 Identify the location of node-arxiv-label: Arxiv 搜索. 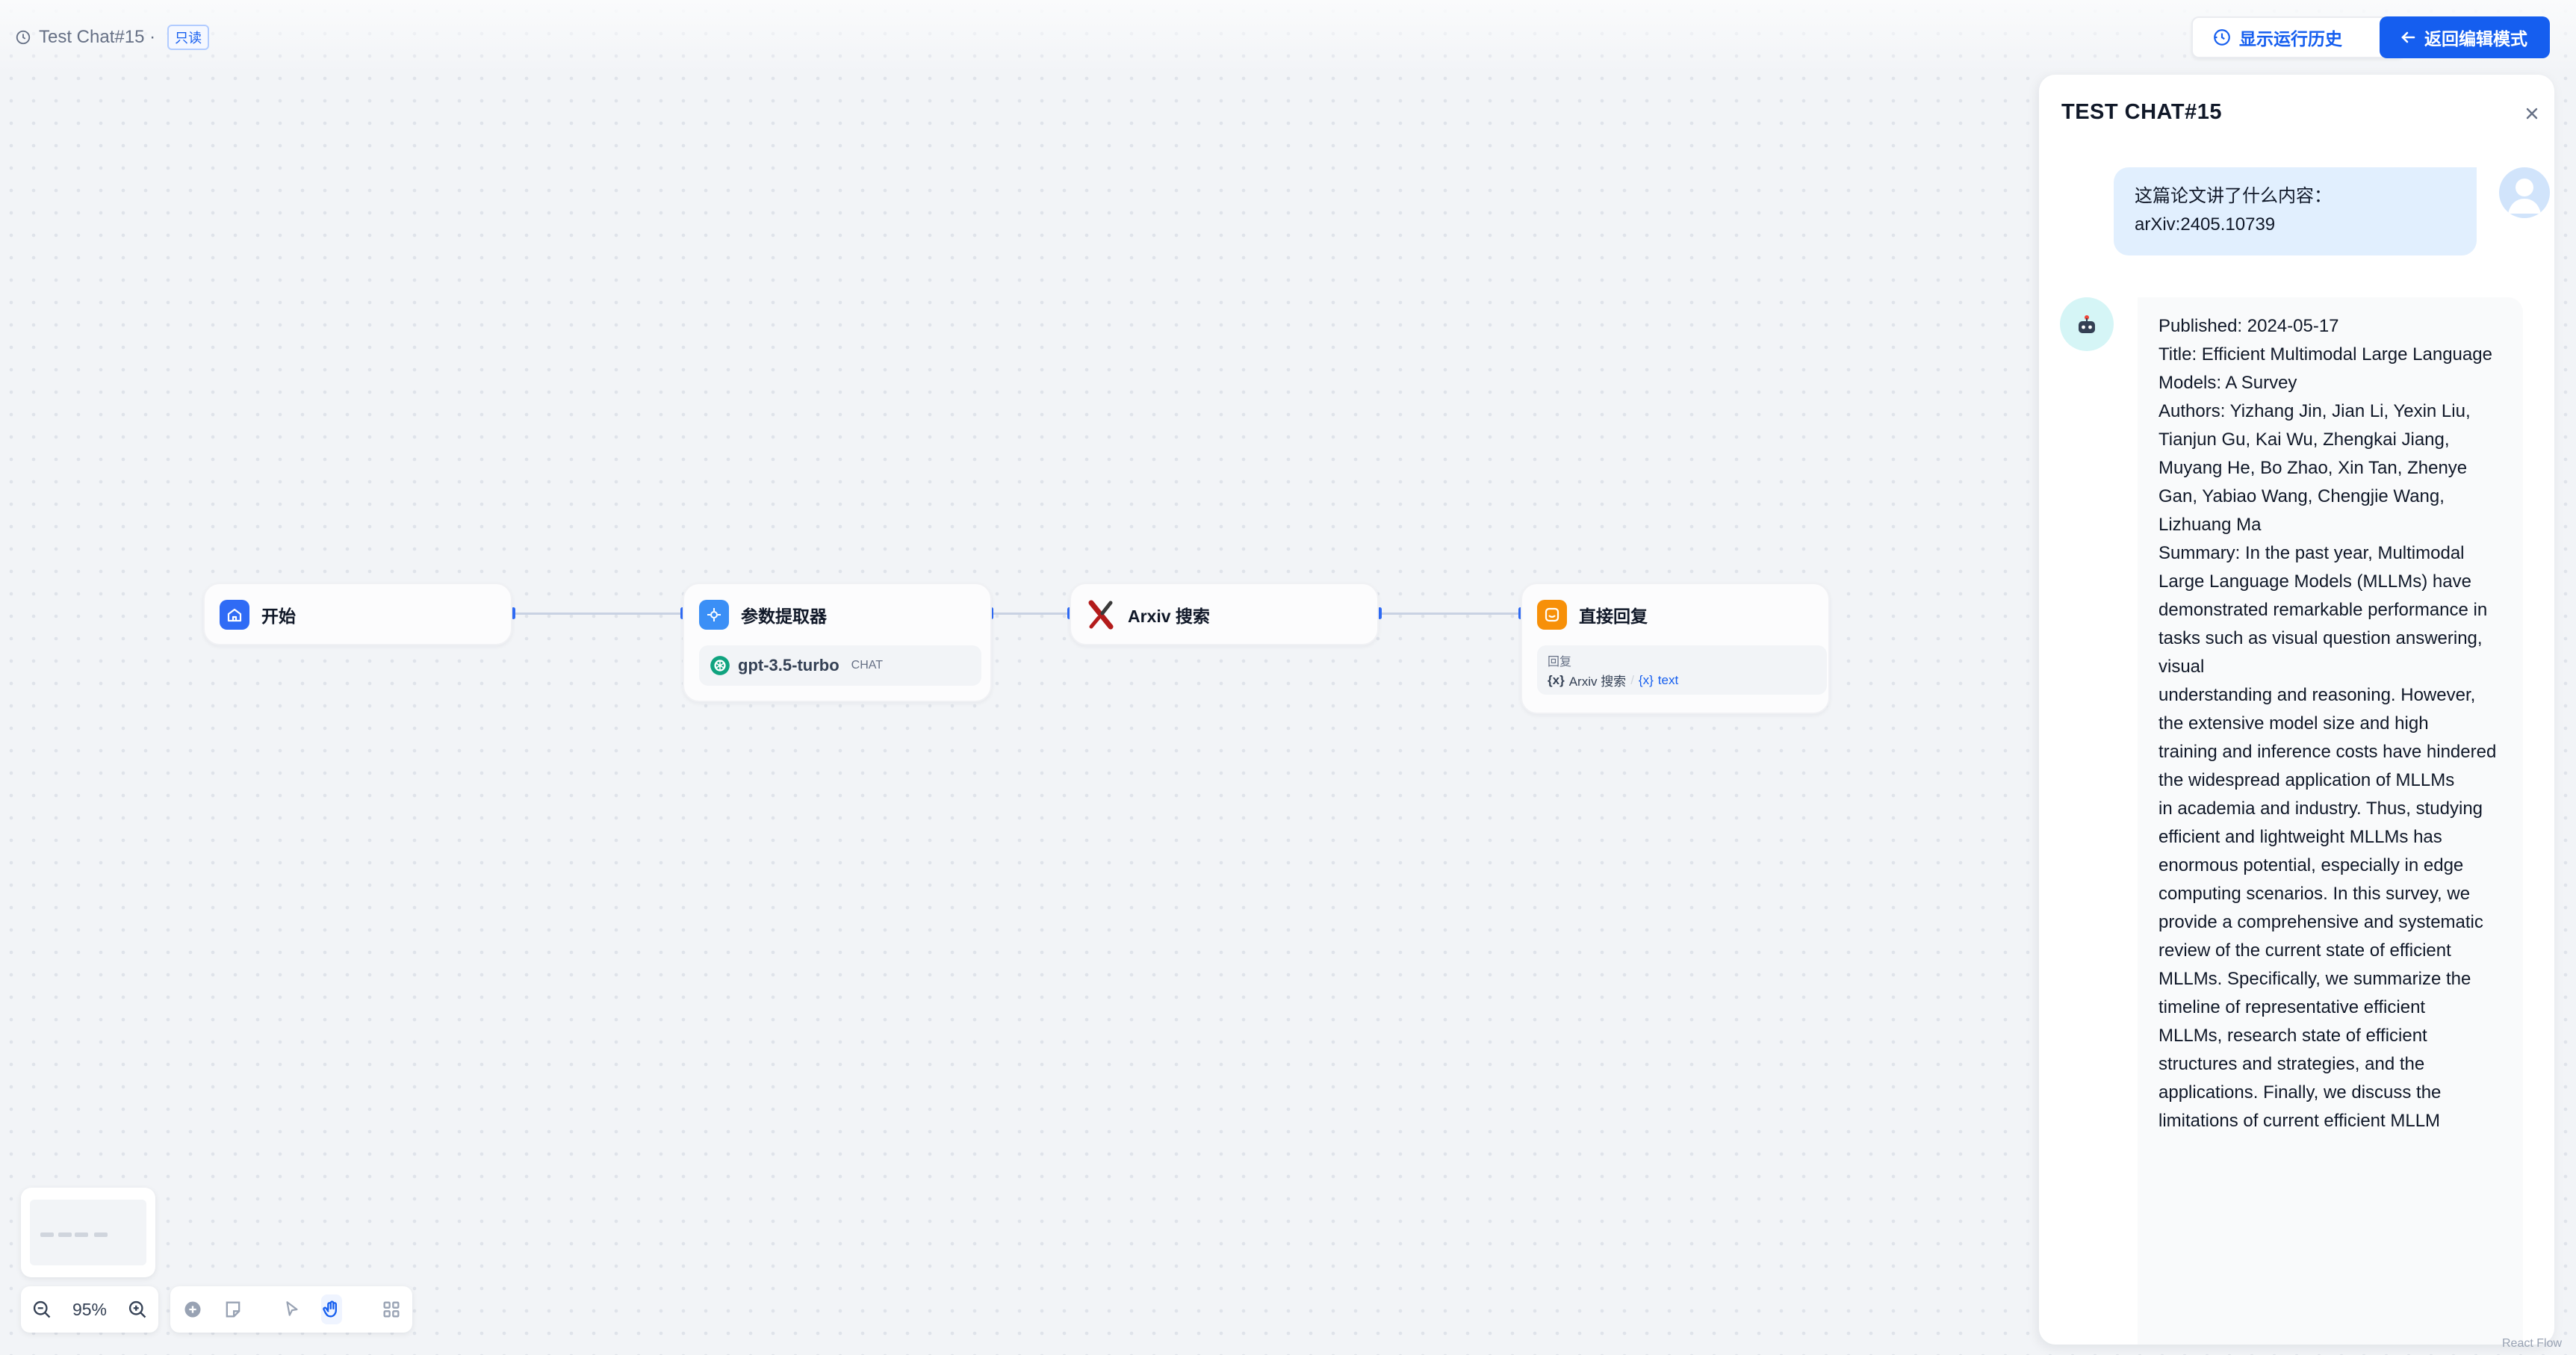
(1169, 617).